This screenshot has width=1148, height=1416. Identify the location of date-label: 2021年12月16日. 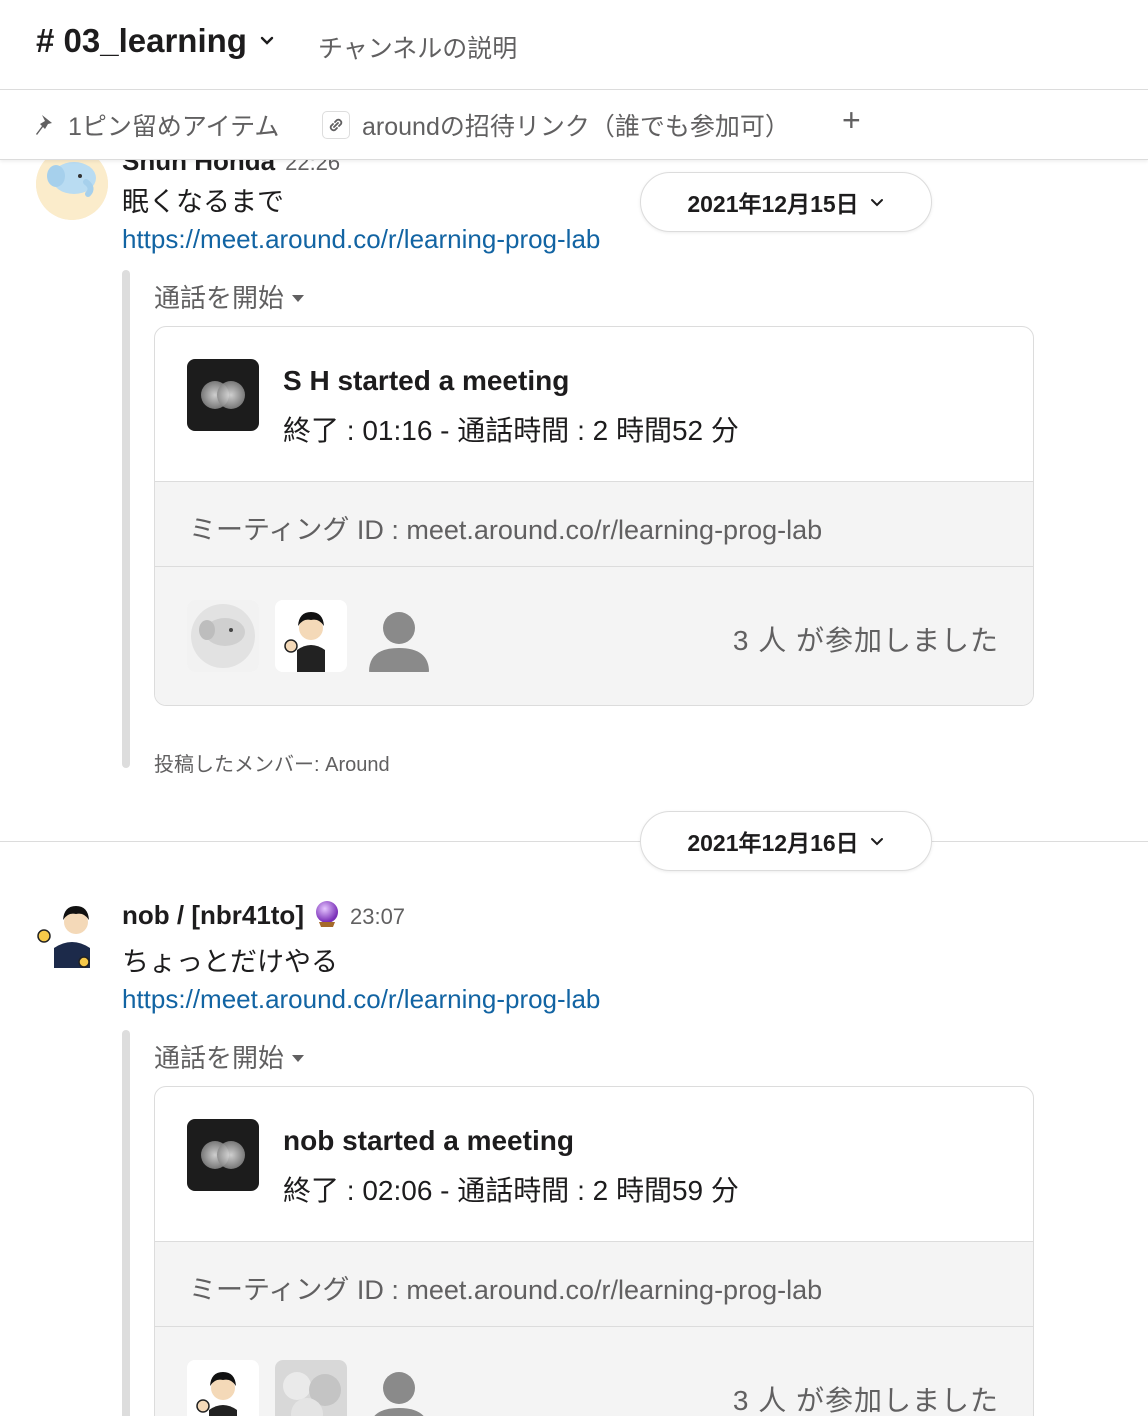
(773, 843).